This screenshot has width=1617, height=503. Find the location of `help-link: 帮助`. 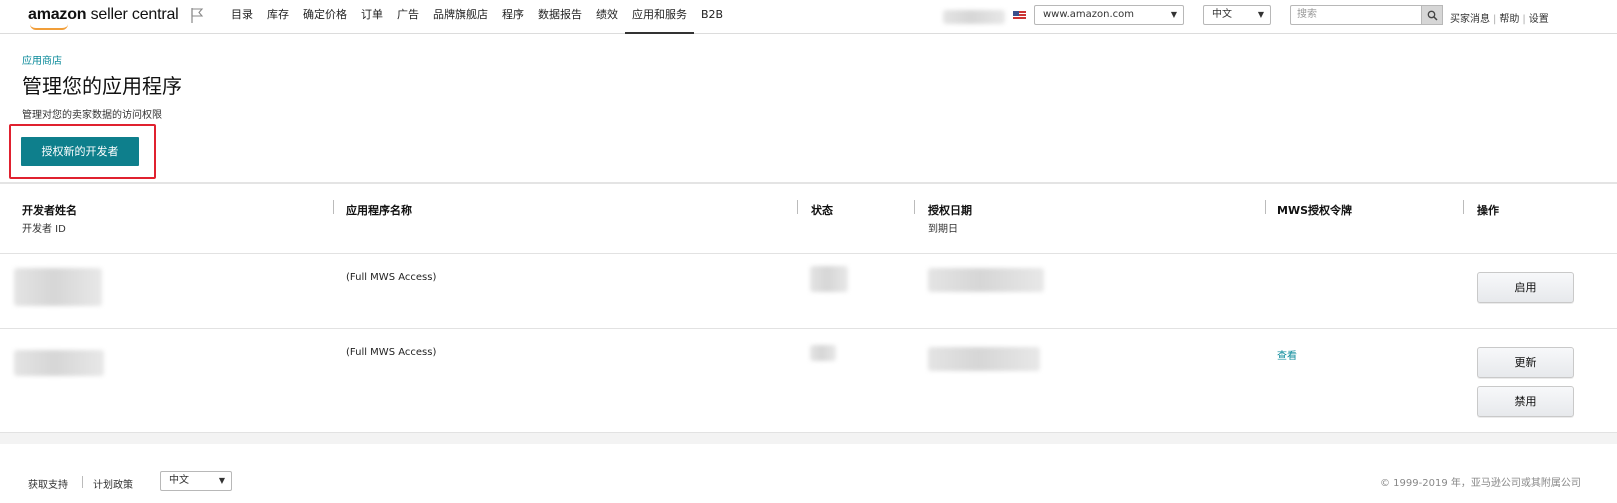

help-link: 帮助 is located at coordinates (1509, 19).